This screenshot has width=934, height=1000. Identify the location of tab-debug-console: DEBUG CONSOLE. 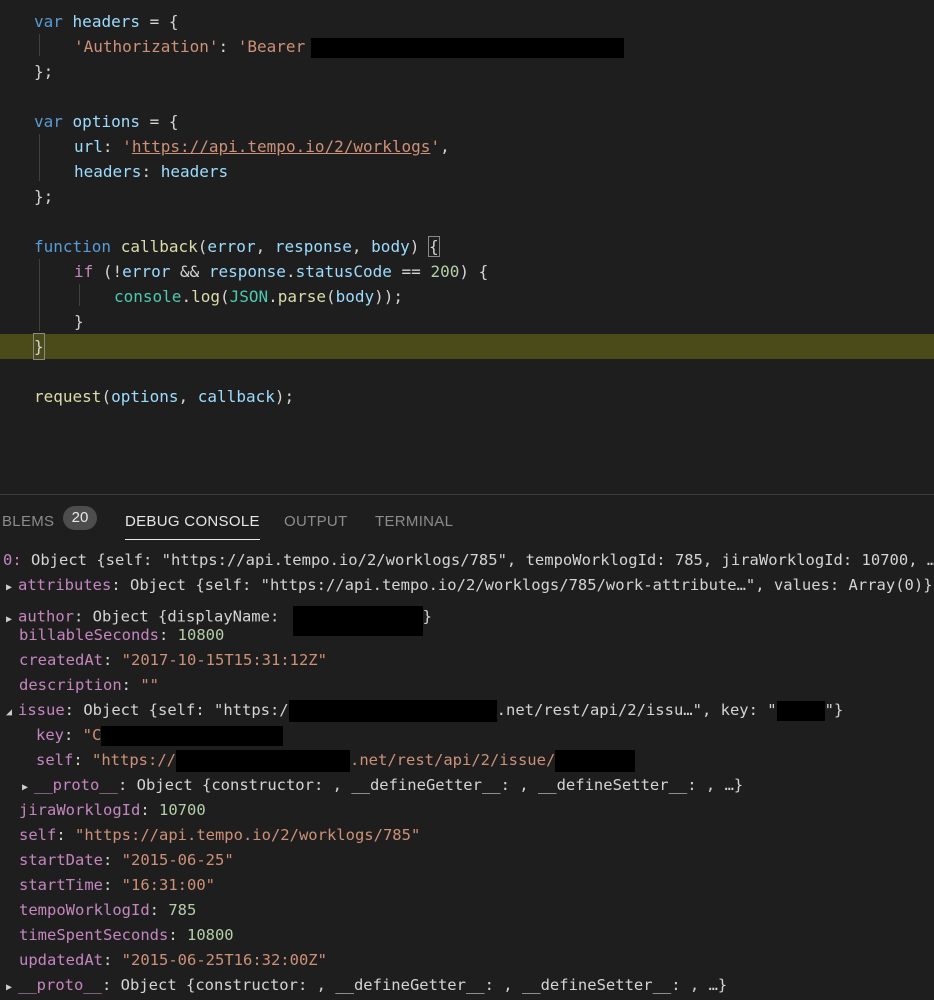
(192, 526).